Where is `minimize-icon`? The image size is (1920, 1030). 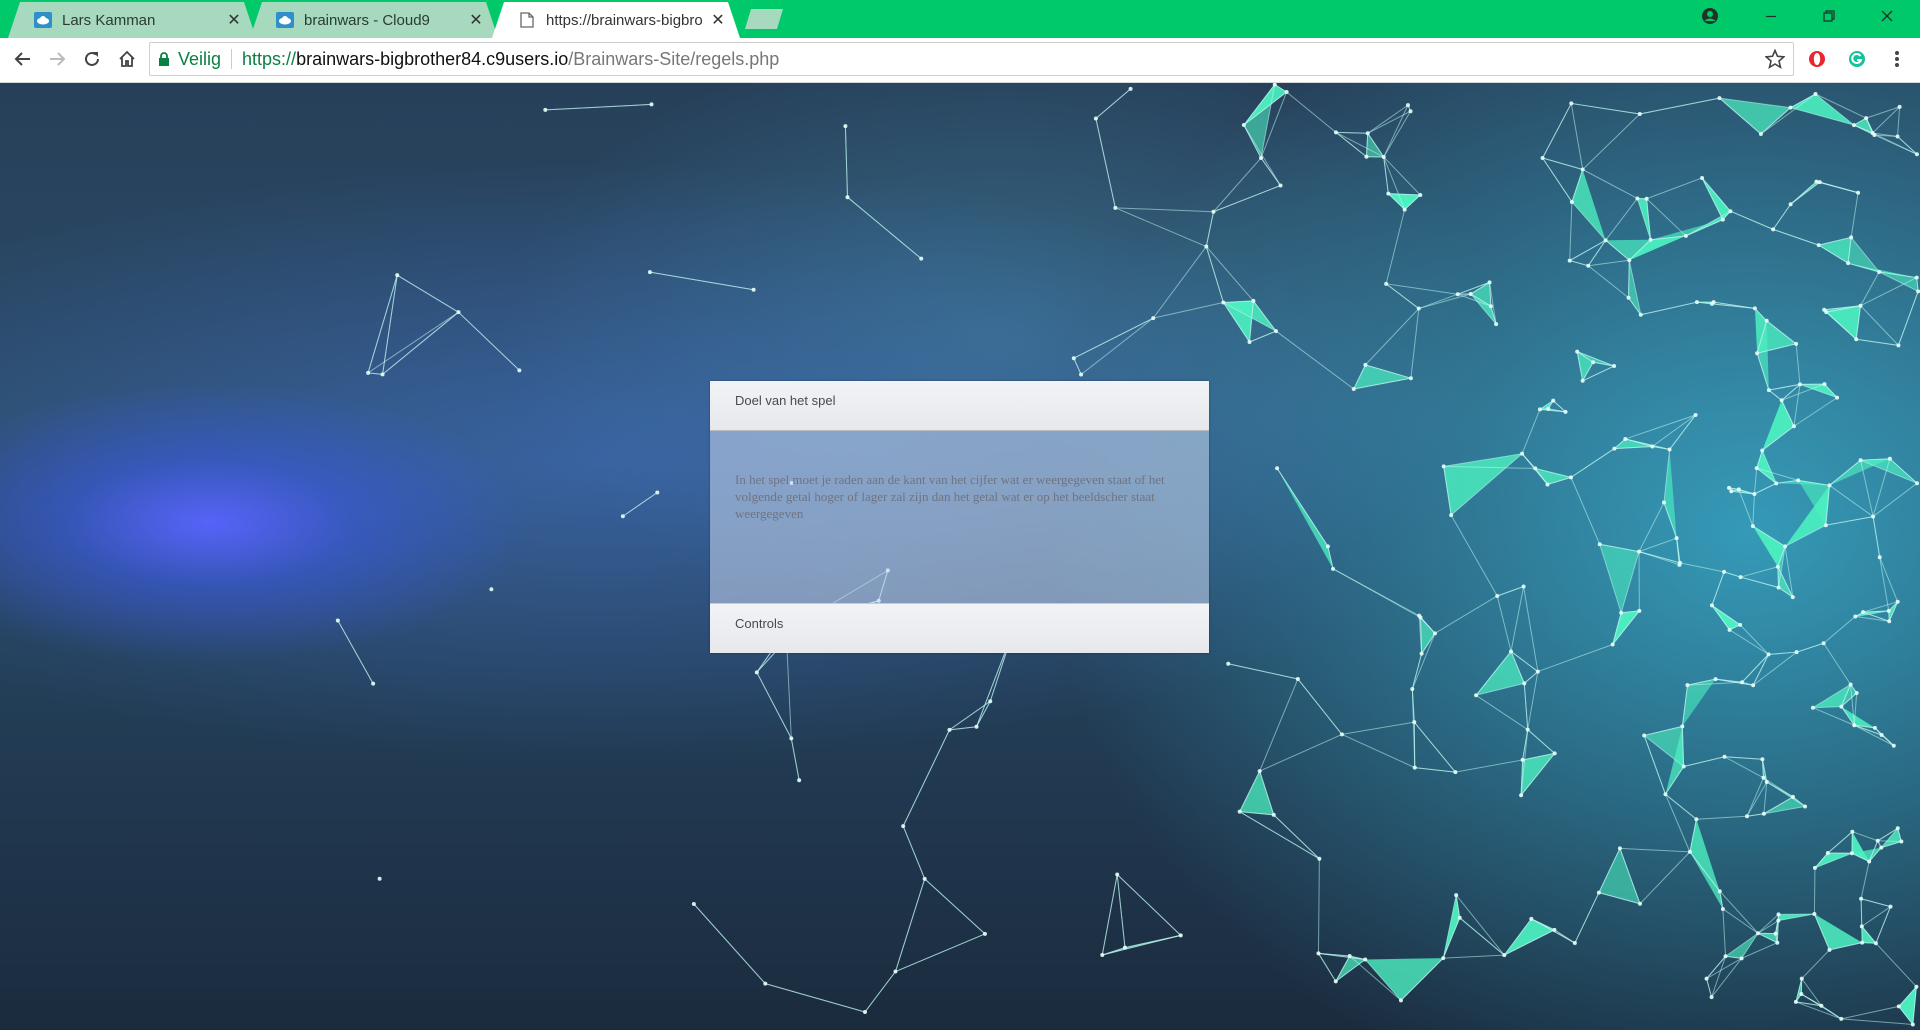
minimize-icon is located at coordinates (1771, 16).